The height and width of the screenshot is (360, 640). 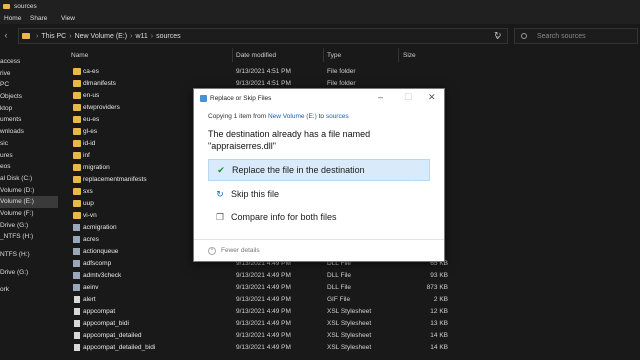 What do you see at coordinates (29, 237) in the screenshot?
I see `sidebar-item: _NTFS (H:)` at bounding box center [29, 237].